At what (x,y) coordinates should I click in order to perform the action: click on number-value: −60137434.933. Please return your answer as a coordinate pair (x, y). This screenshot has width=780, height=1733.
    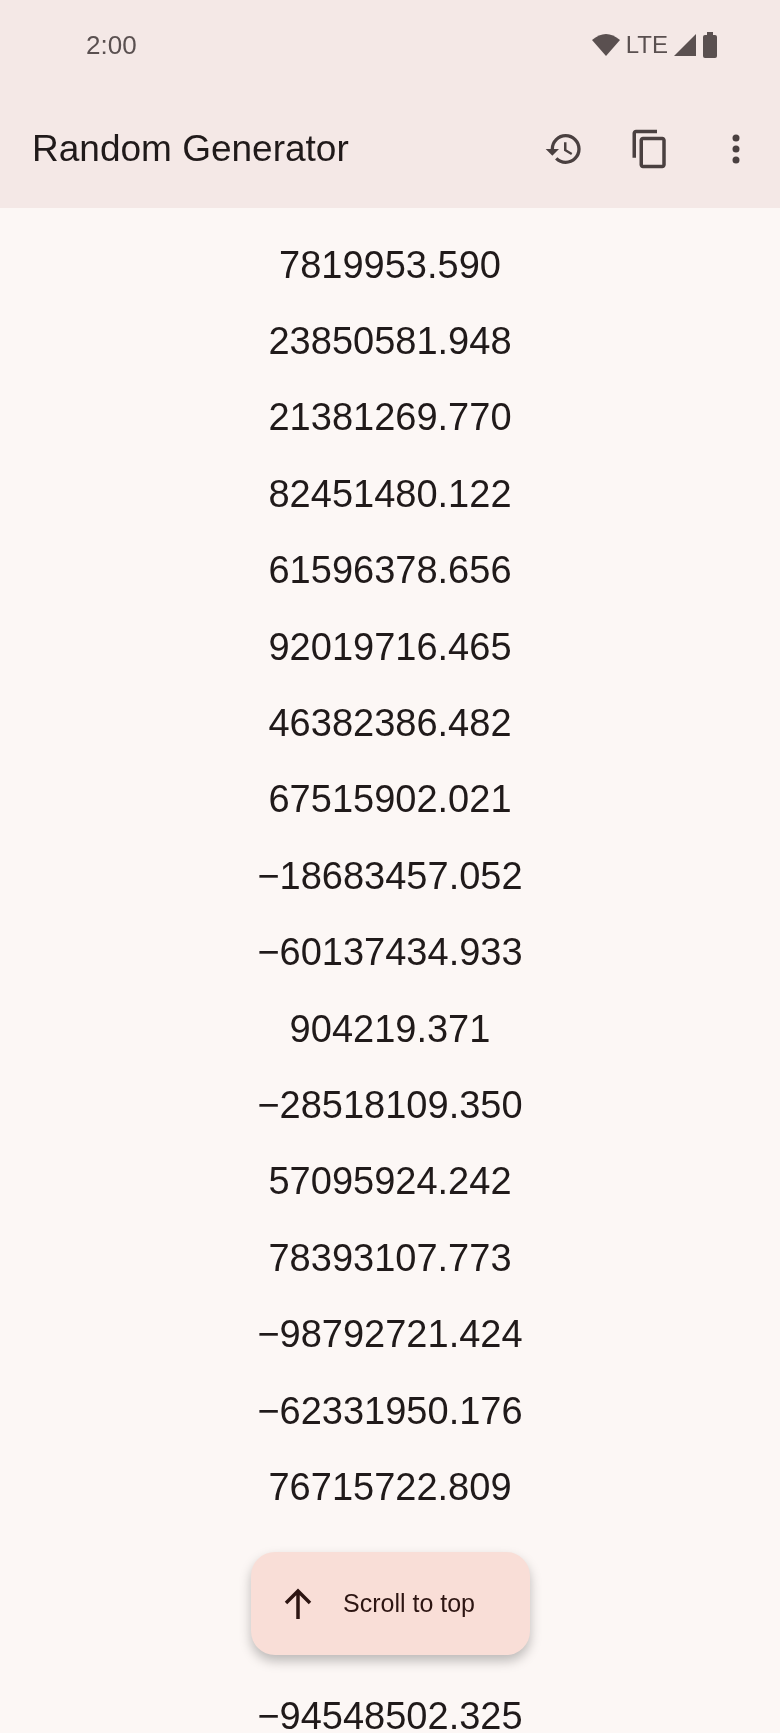
    Looking at the image, I should click on (390, 953).